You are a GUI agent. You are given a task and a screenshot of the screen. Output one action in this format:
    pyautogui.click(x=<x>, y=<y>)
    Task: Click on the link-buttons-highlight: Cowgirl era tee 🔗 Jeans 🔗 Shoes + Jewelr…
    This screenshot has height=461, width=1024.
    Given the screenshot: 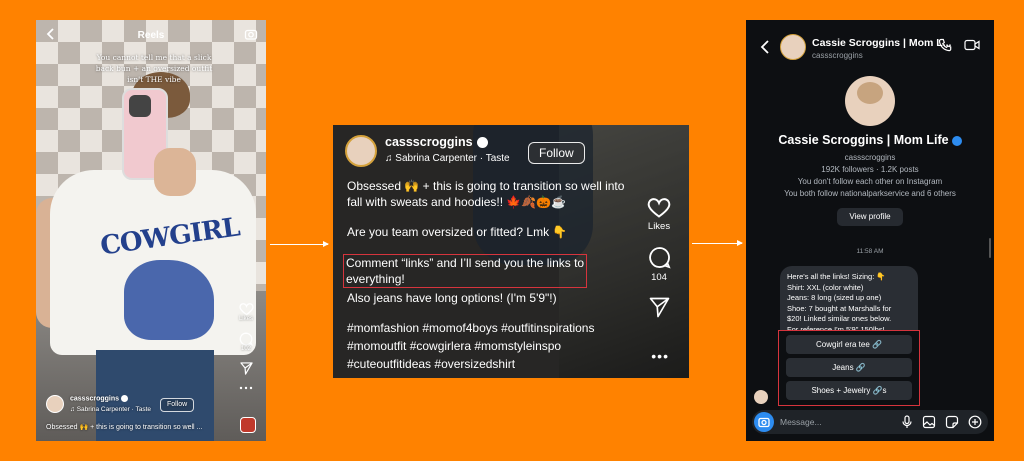 What is the action you would take?
    pyautogui.click(x=849, y=368)
    